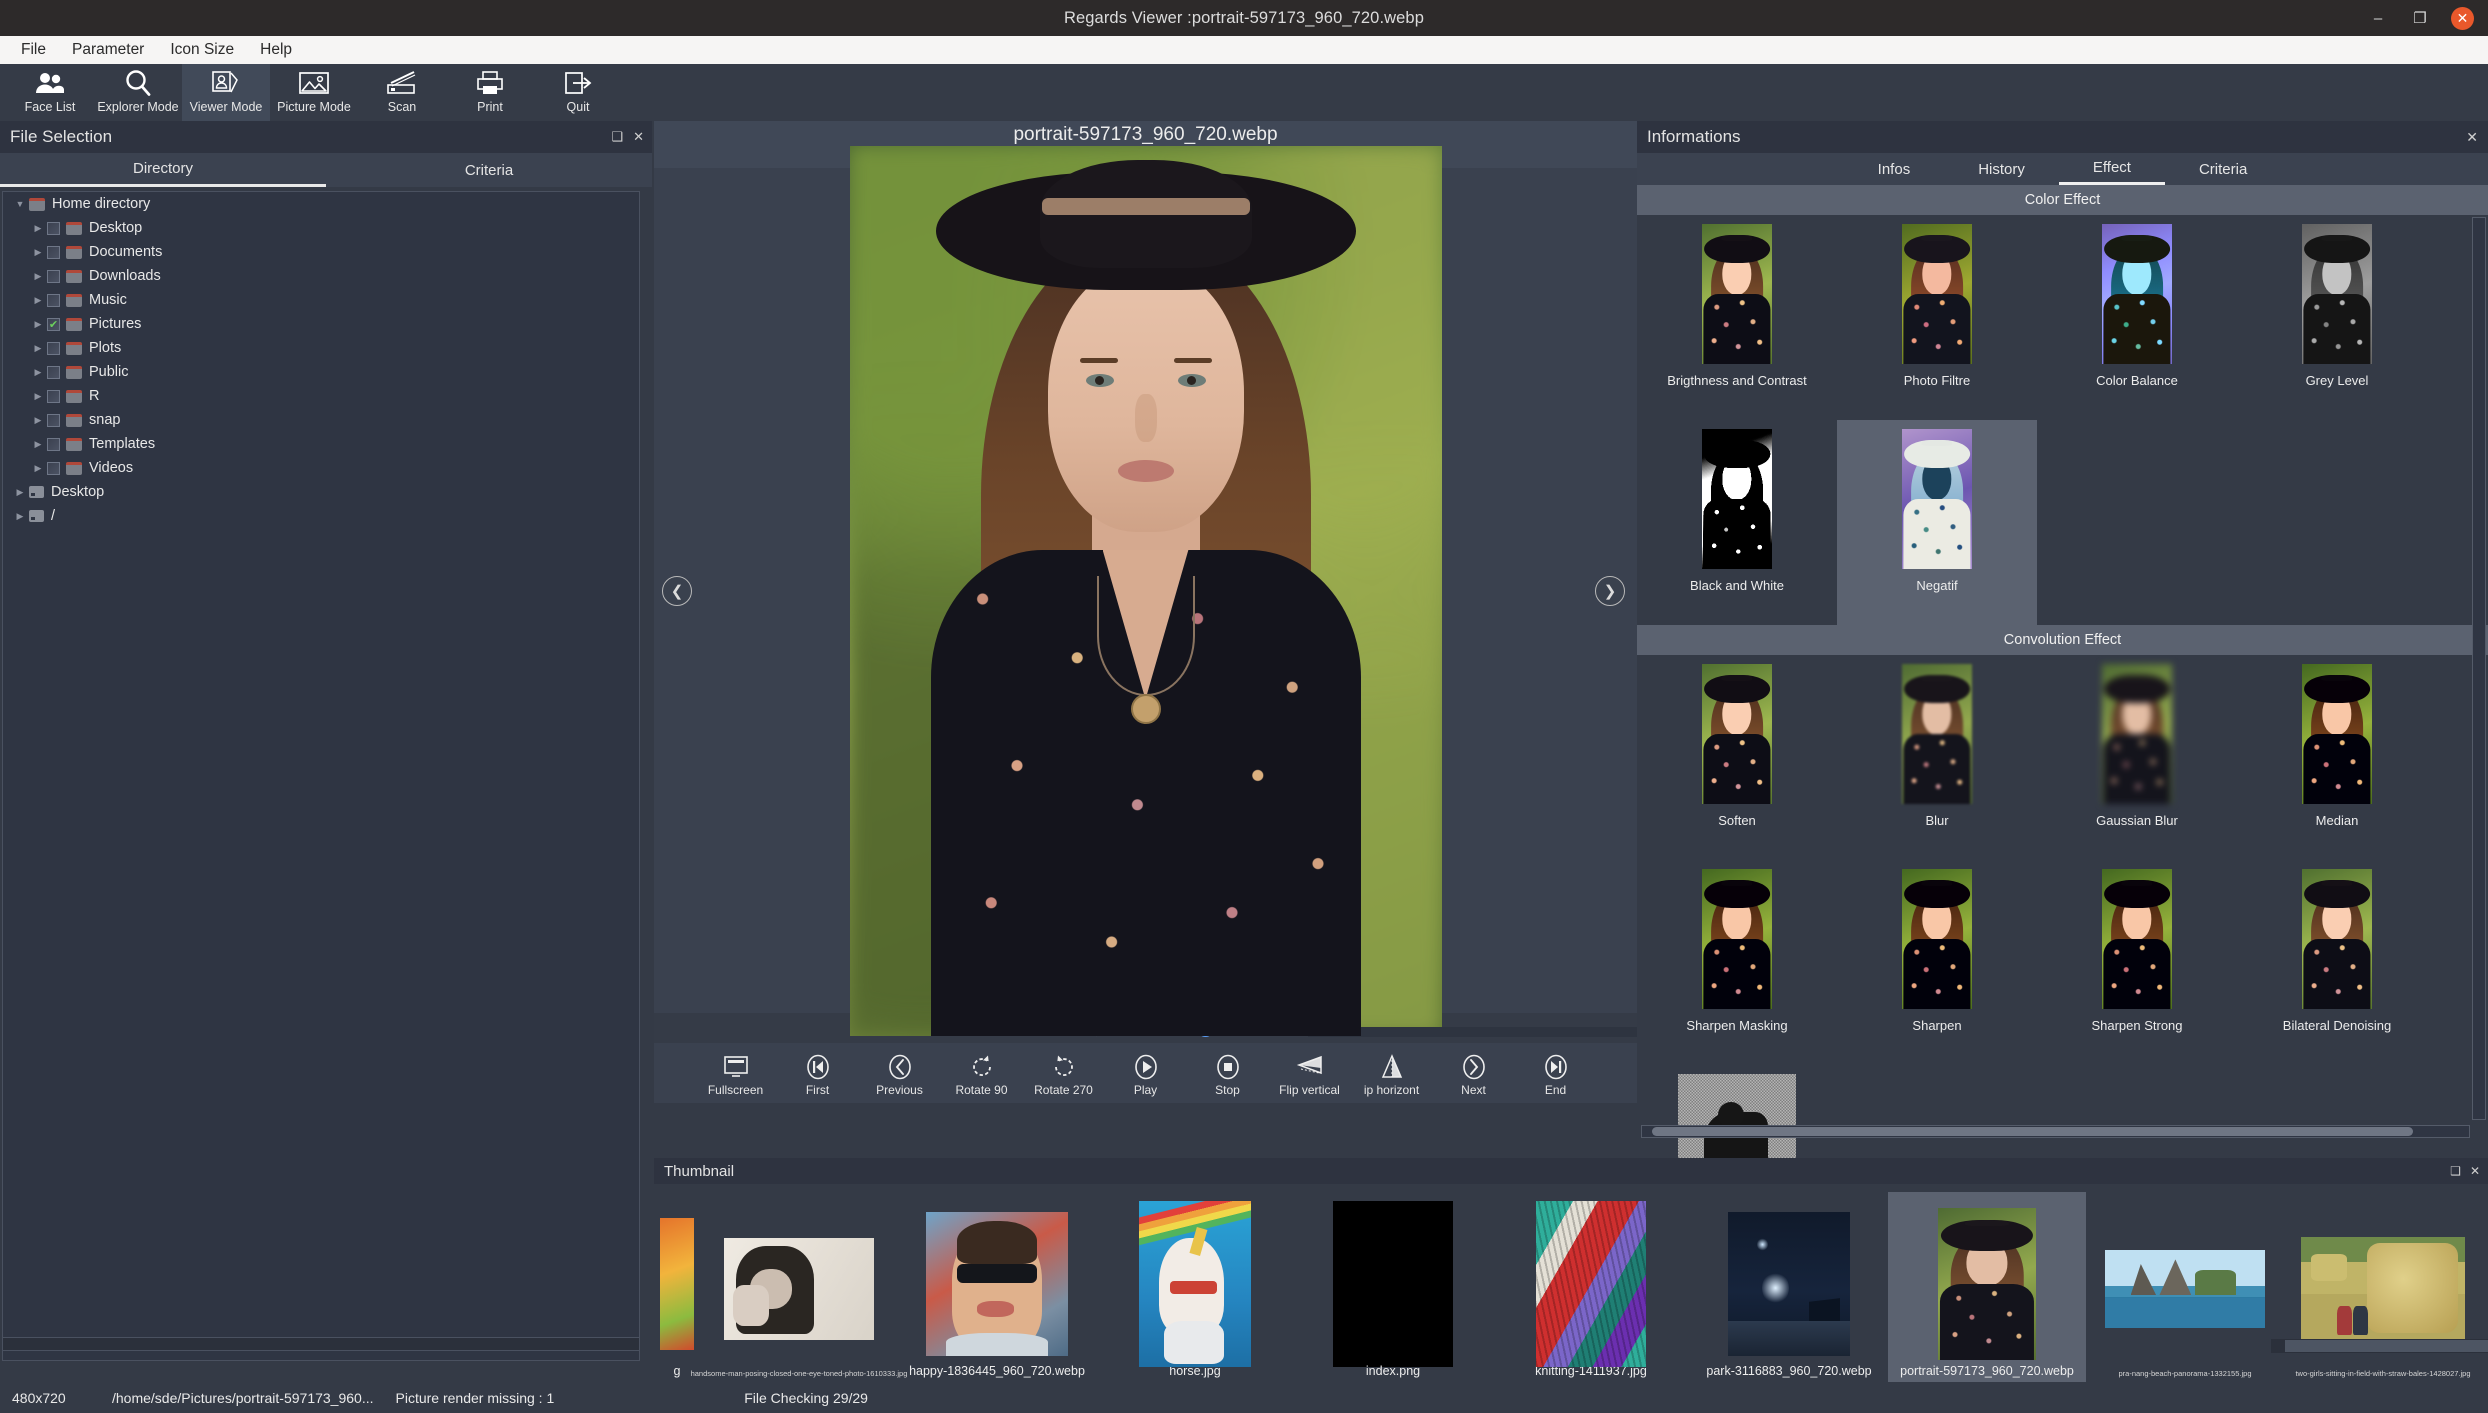 Image resolution: width=2488 pixels, height=1413 pixels. I want to click on thumbnail-item: happy-1836445_960_720.webp, so click(997, 1287).